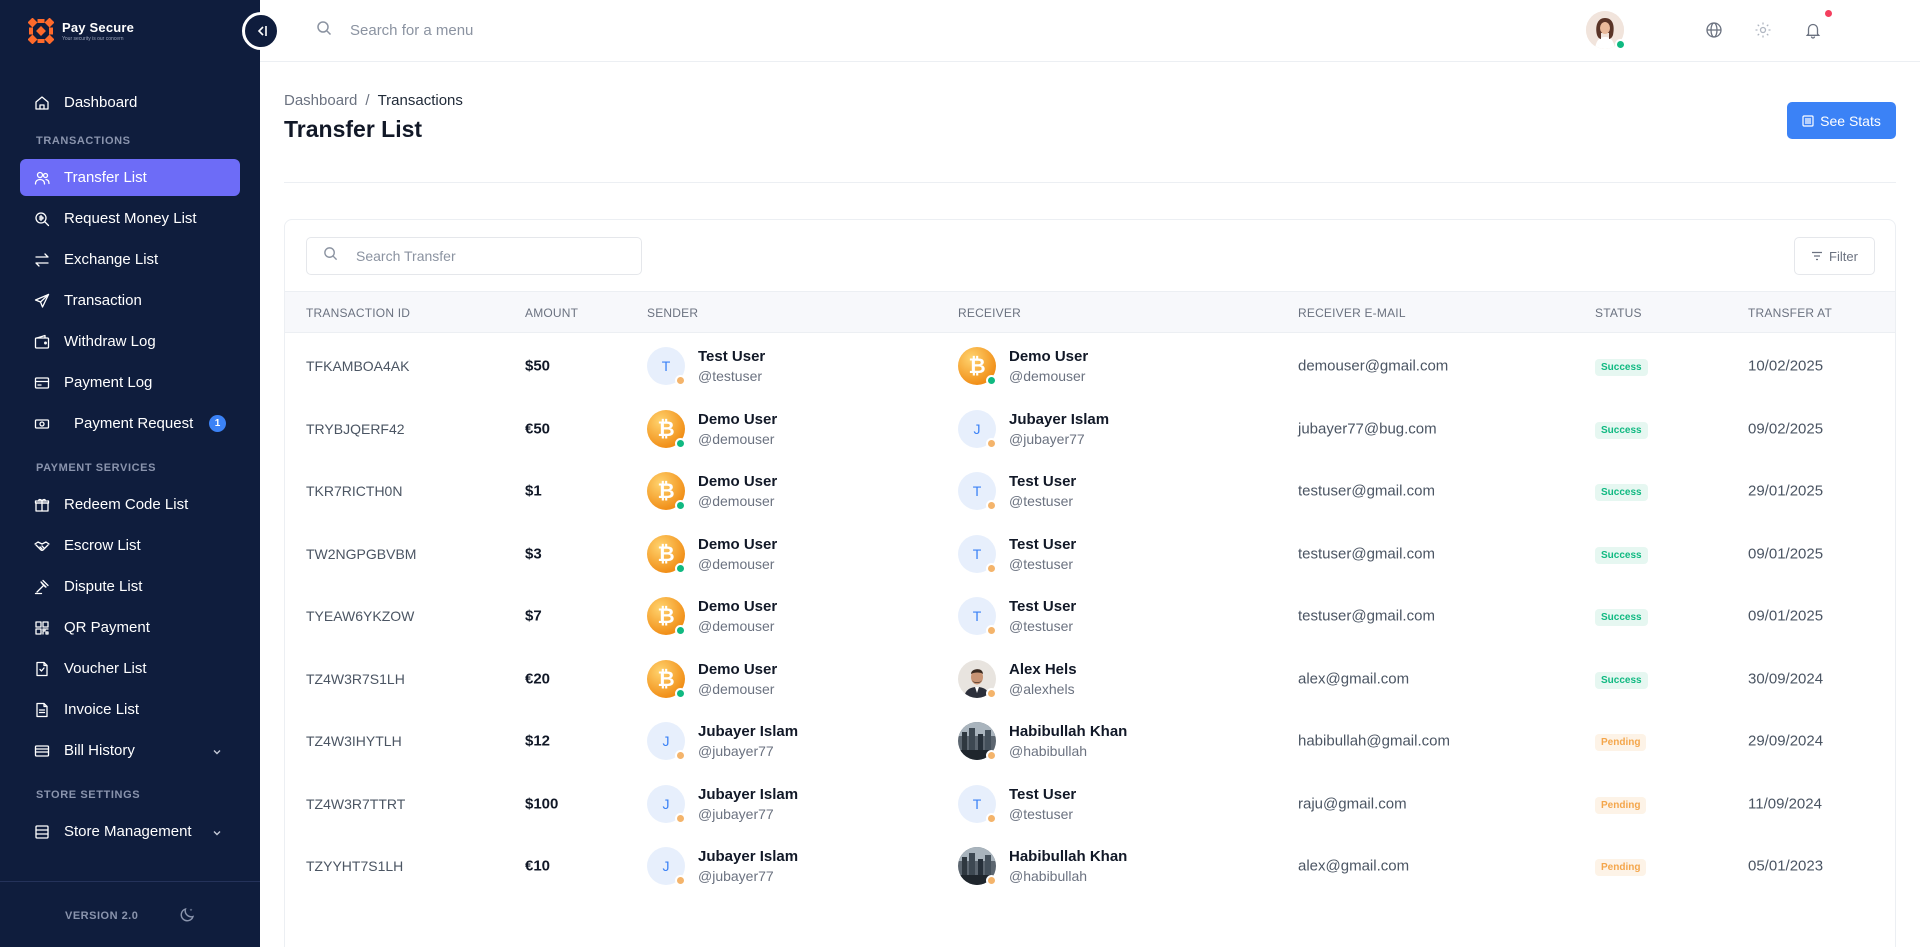  I want to click on see-stats-button: See Stats, so click(1841, 120).